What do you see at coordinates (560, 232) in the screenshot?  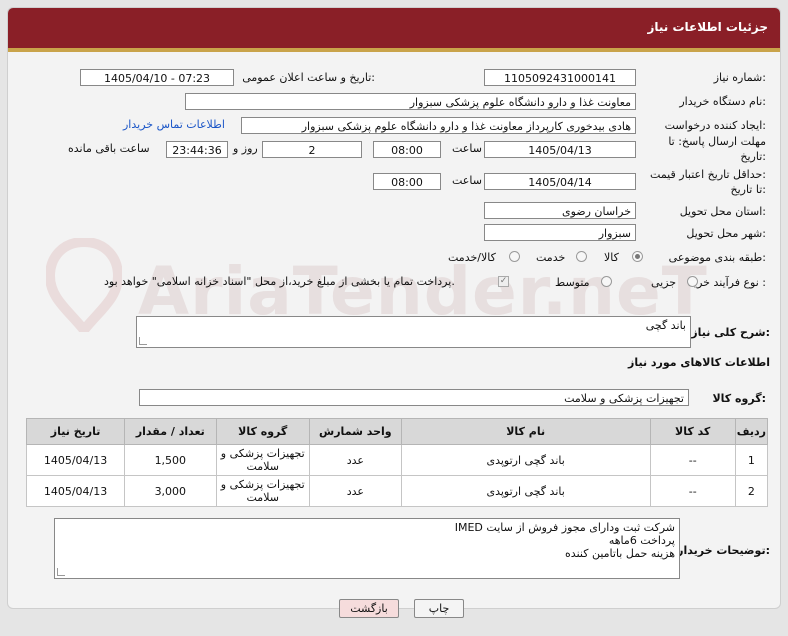 I see `city-field: سبزوار` at bounding box center [560, 232].